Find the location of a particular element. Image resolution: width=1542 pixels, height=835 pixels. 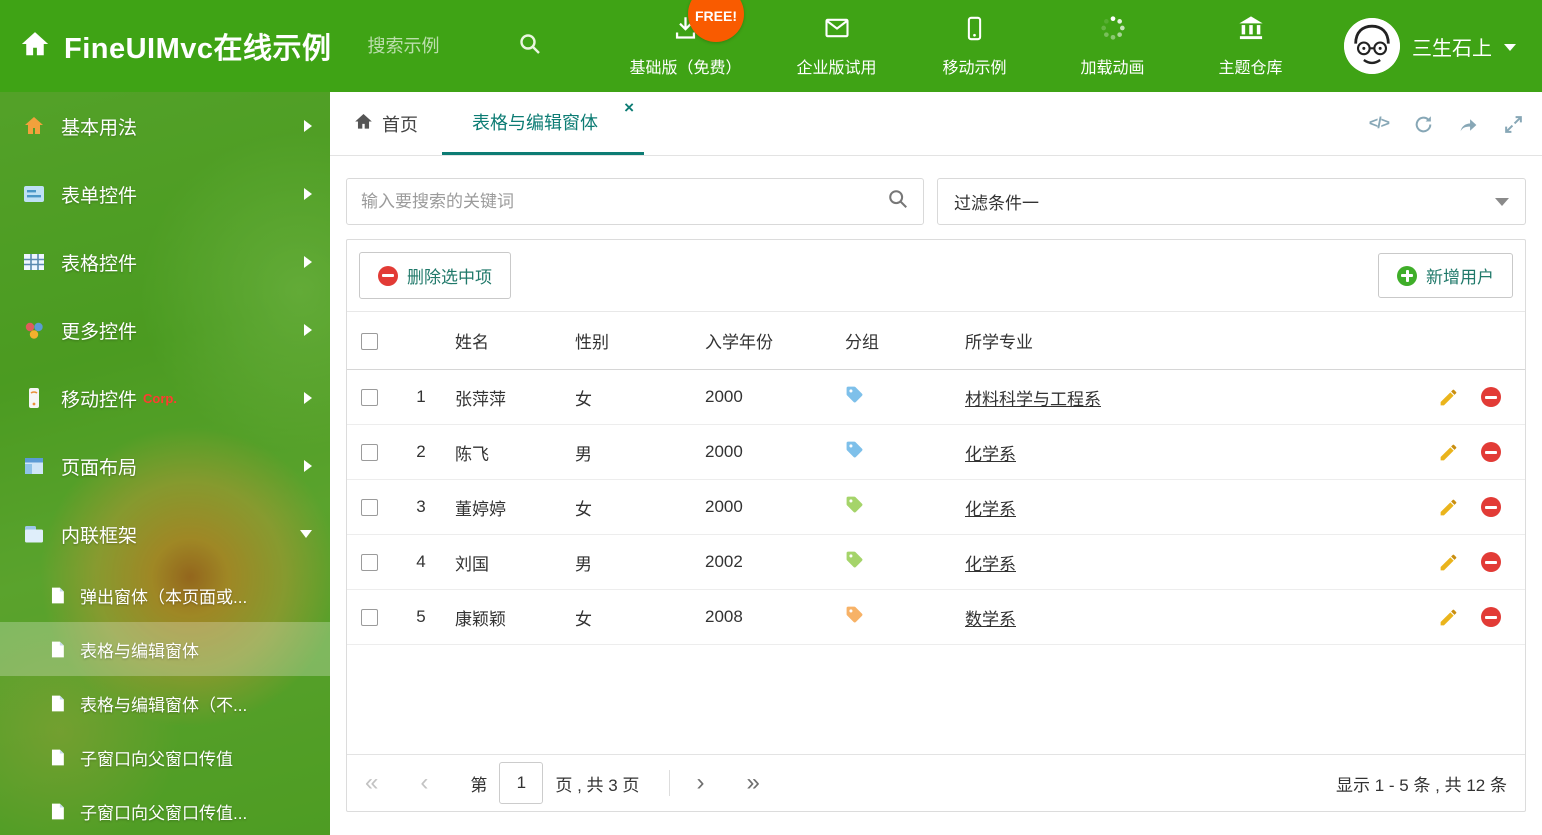

sidebar-item-mobile-controls: 移动控件 Corp. is located at coordinates (165, 398).